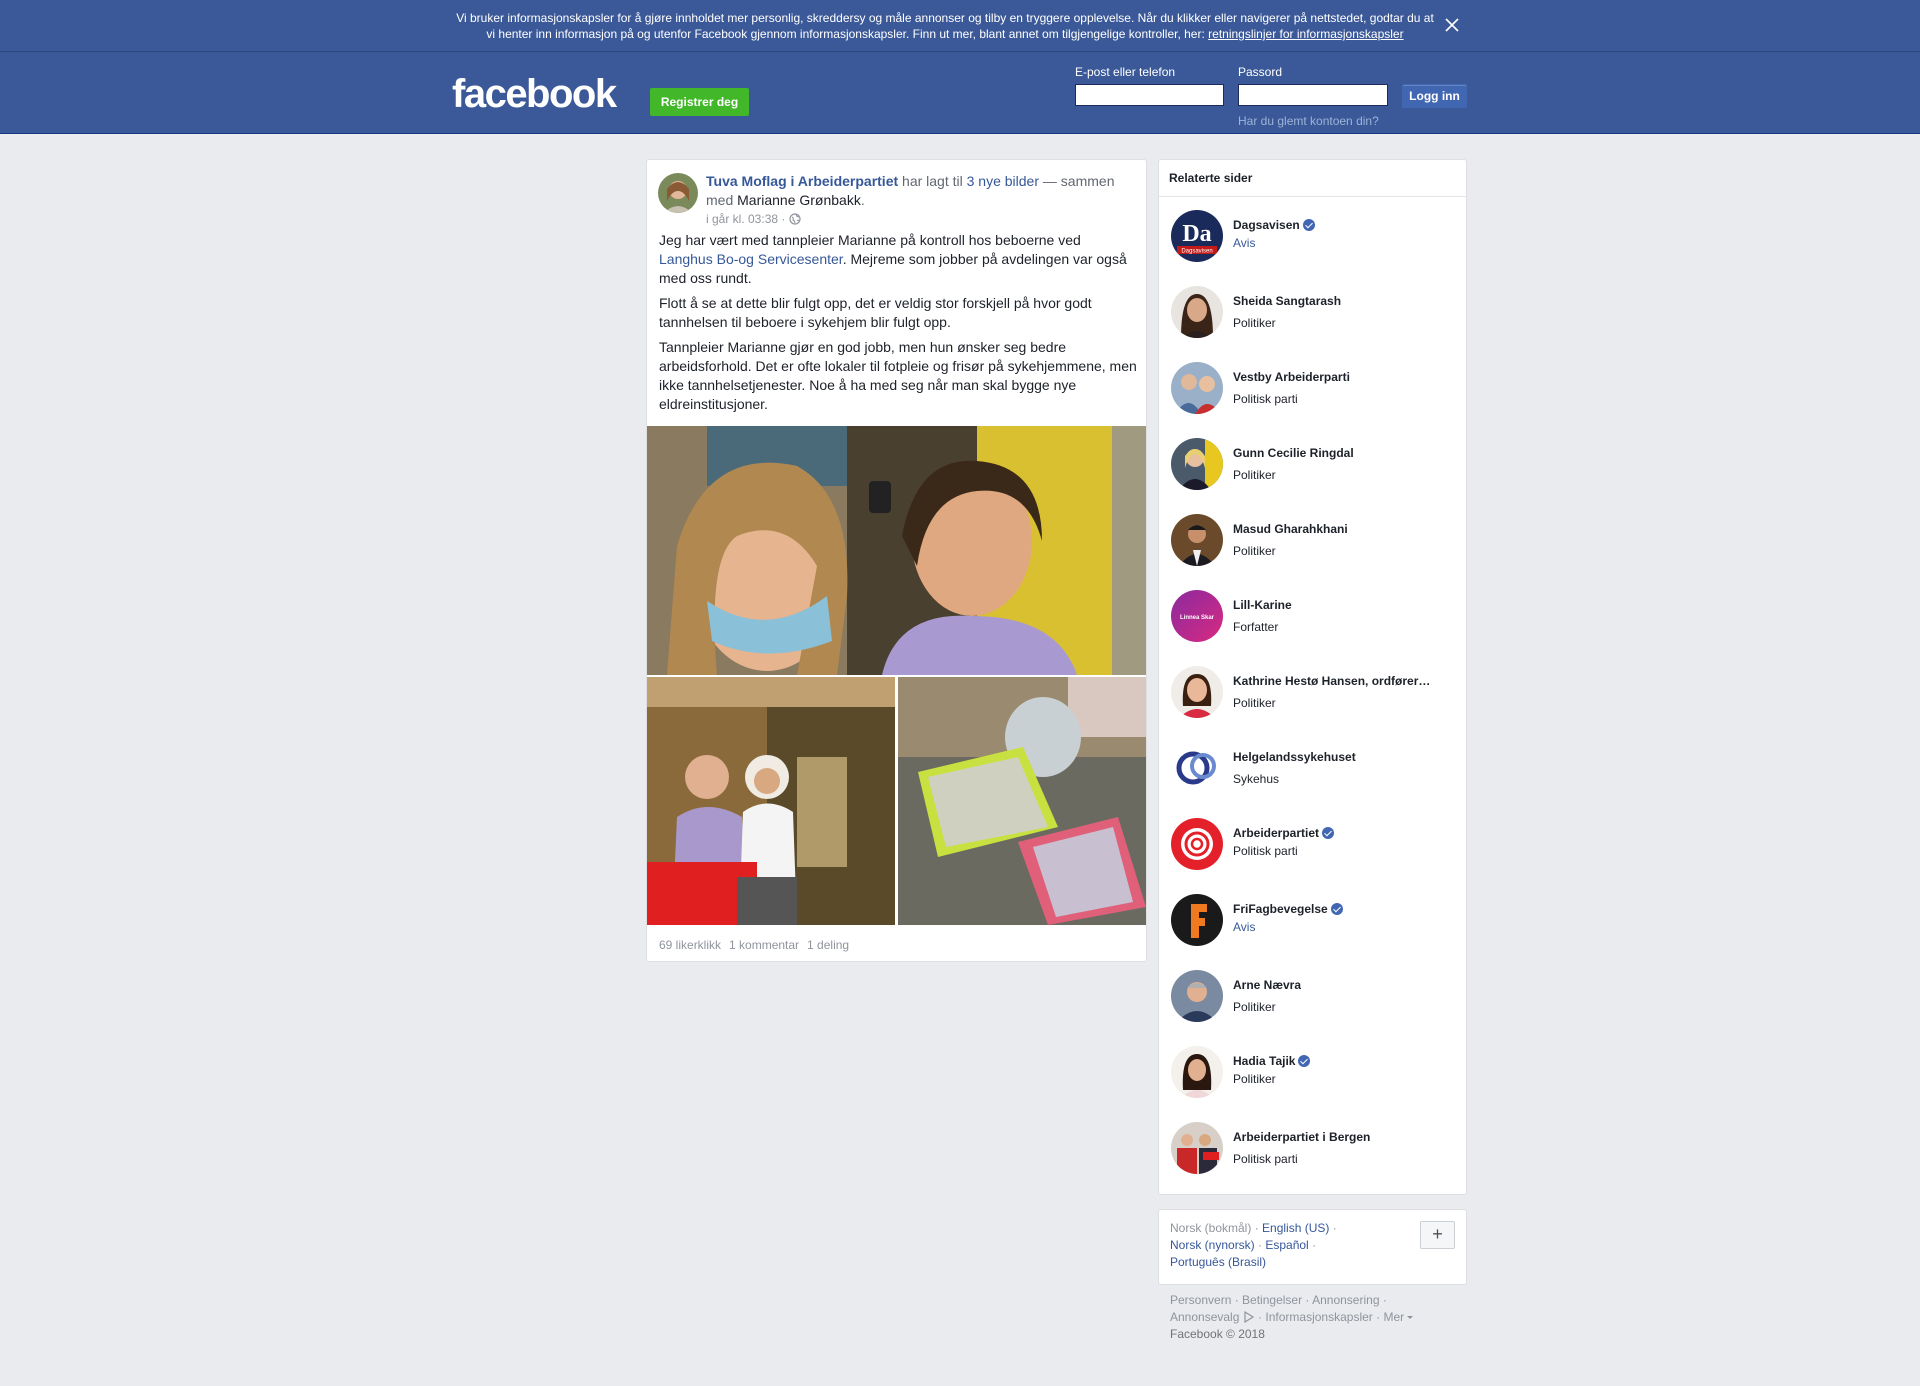 This screenshot has height=1386, width=1920. Describe the element at coordinates (1316, 465) in the screenshot. I see `related-item-gunn: Gunn Cecilie Ringdal Politiker` at that location.